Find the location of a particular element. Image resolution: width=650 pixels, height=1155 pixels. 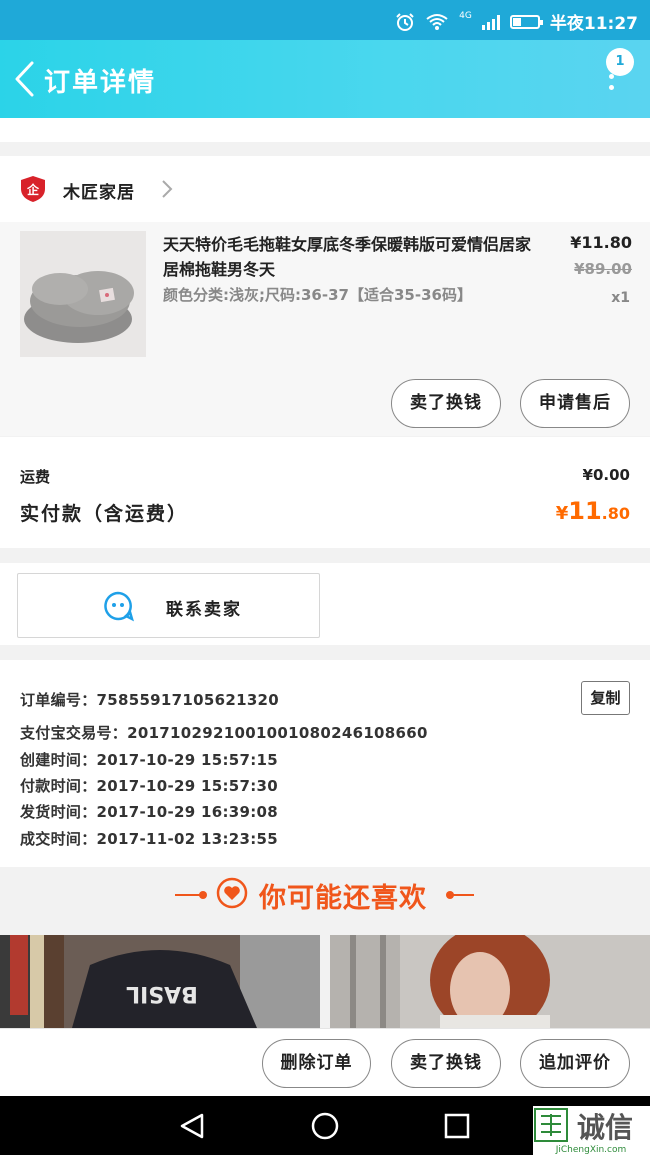

recommend-dot-left is located at coordinates (203, 895).